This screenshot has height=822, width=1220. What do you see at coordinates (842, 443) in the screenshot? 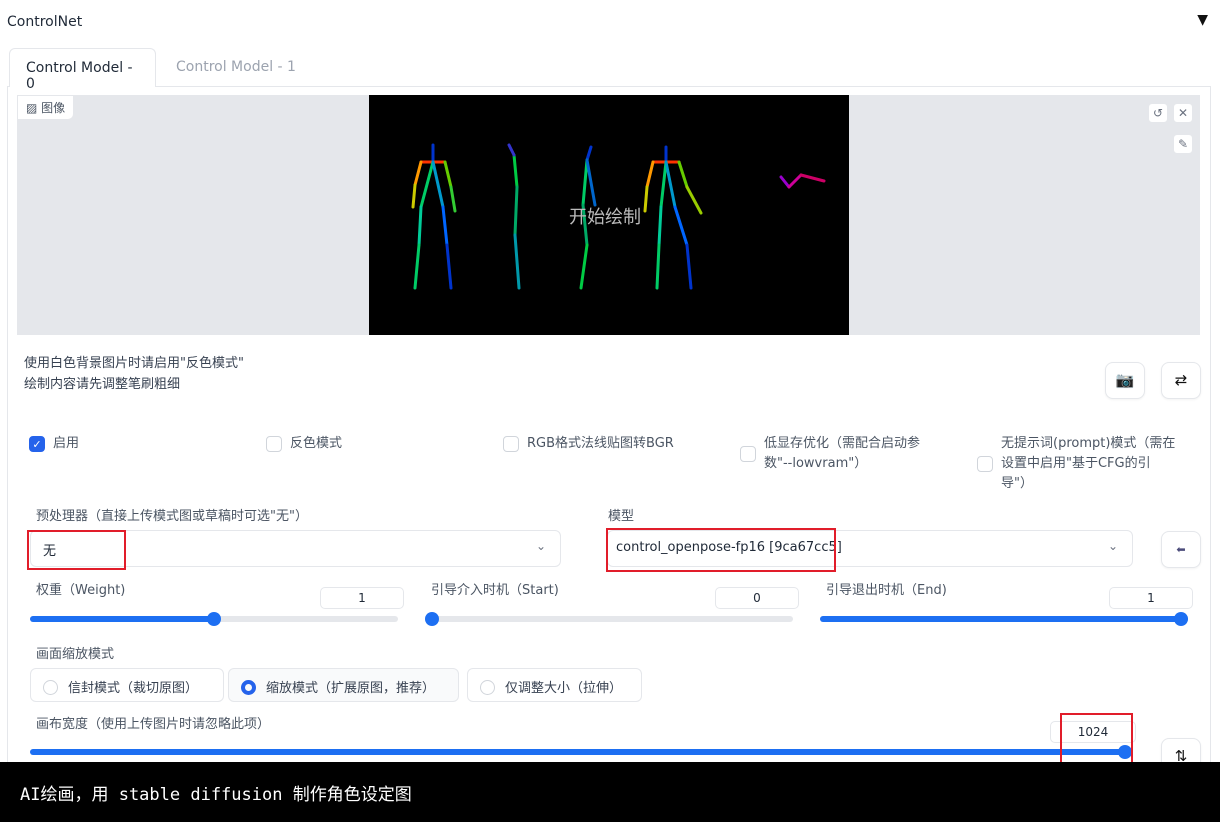
I see `label-line: 低显存优化（需配合启动参` at bounding box center [842, 443].